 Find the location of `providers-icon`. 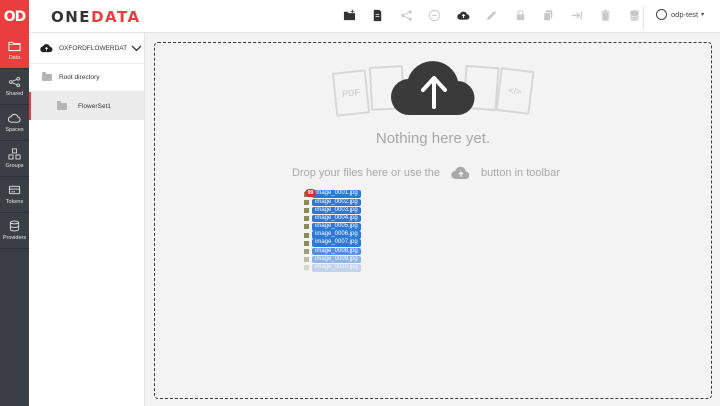

providers-icon is located at coordinates (14, 226).